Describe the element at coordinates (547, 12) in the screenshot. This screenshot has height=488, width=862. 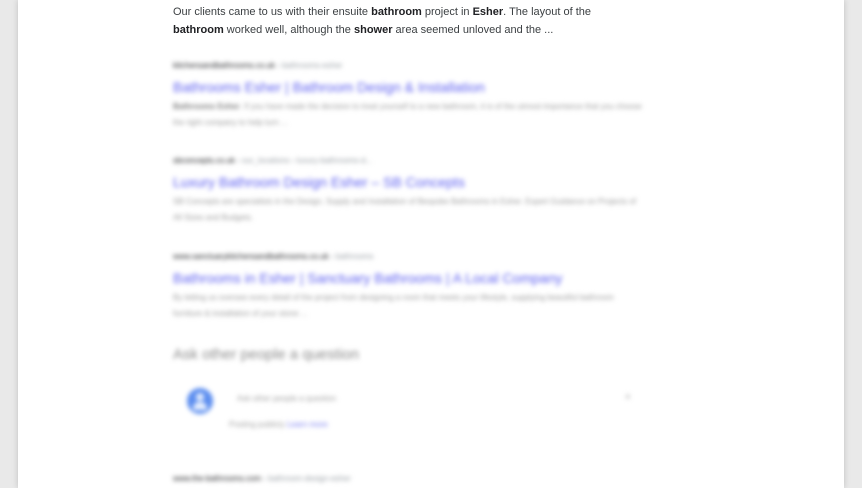
I see `snippet-text: . The layout of the` at that location.